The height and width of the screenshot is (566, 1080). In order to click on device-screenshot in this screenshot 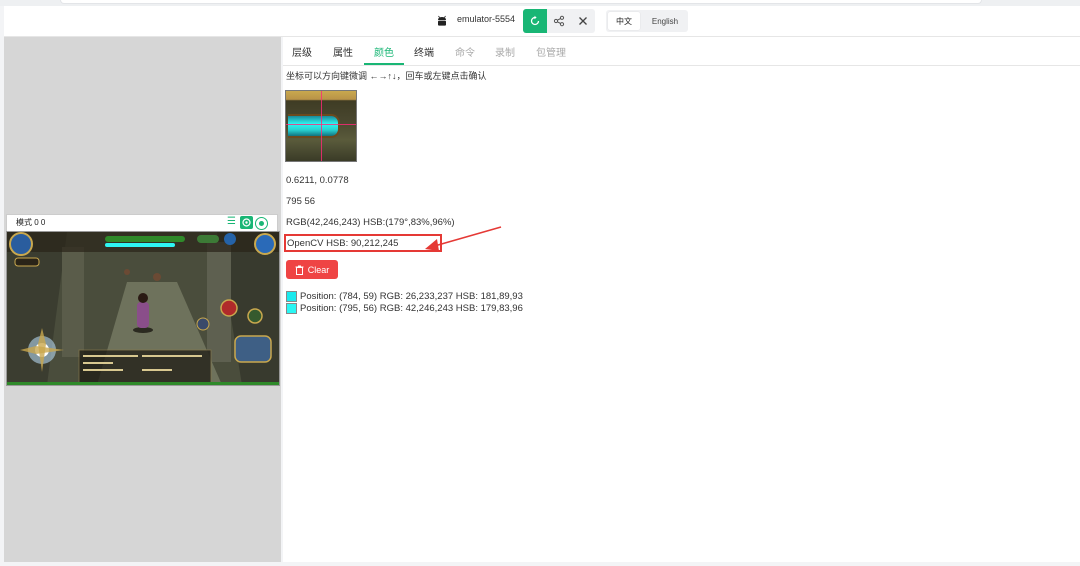, I will do `click(143, 308)`.